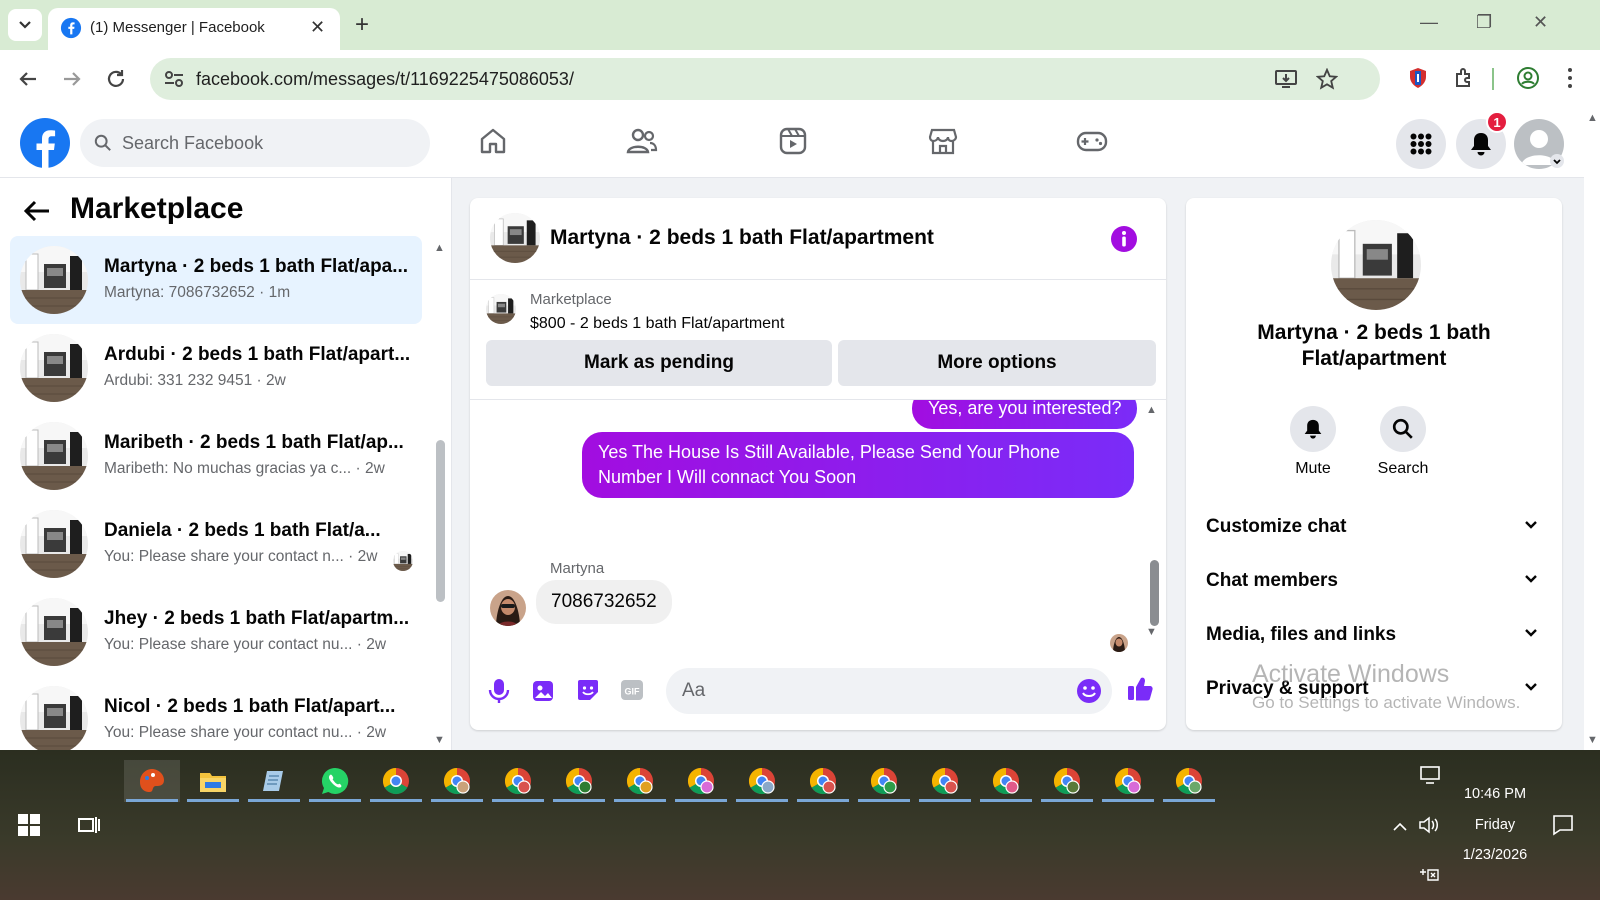 This screenshot has height=900, width=1600. Describe the element at coordinates (1464, 78) in the screenshot. I see `extensions-puzzle-icon` at that location.